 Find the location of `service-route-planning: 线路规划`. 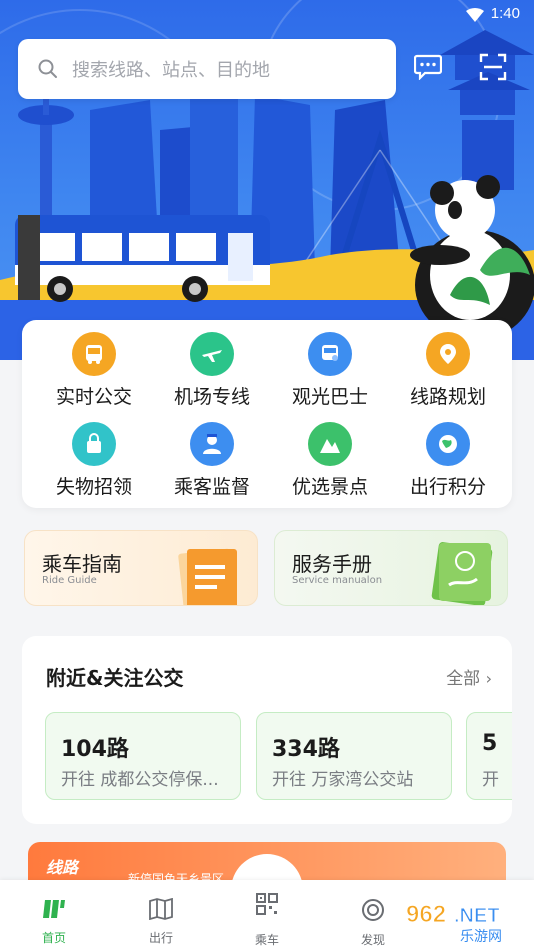

service-route-planning: 线路规划 is located at coordinates (448, 370).